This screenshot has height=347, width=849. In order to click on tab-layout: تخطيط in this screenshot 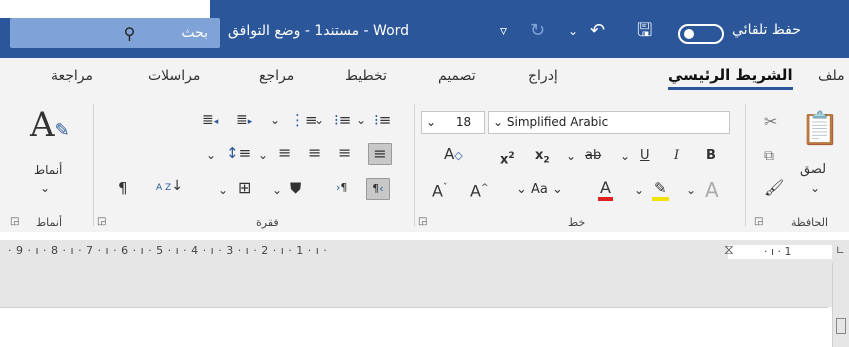, I will do `click(366, 76)`.